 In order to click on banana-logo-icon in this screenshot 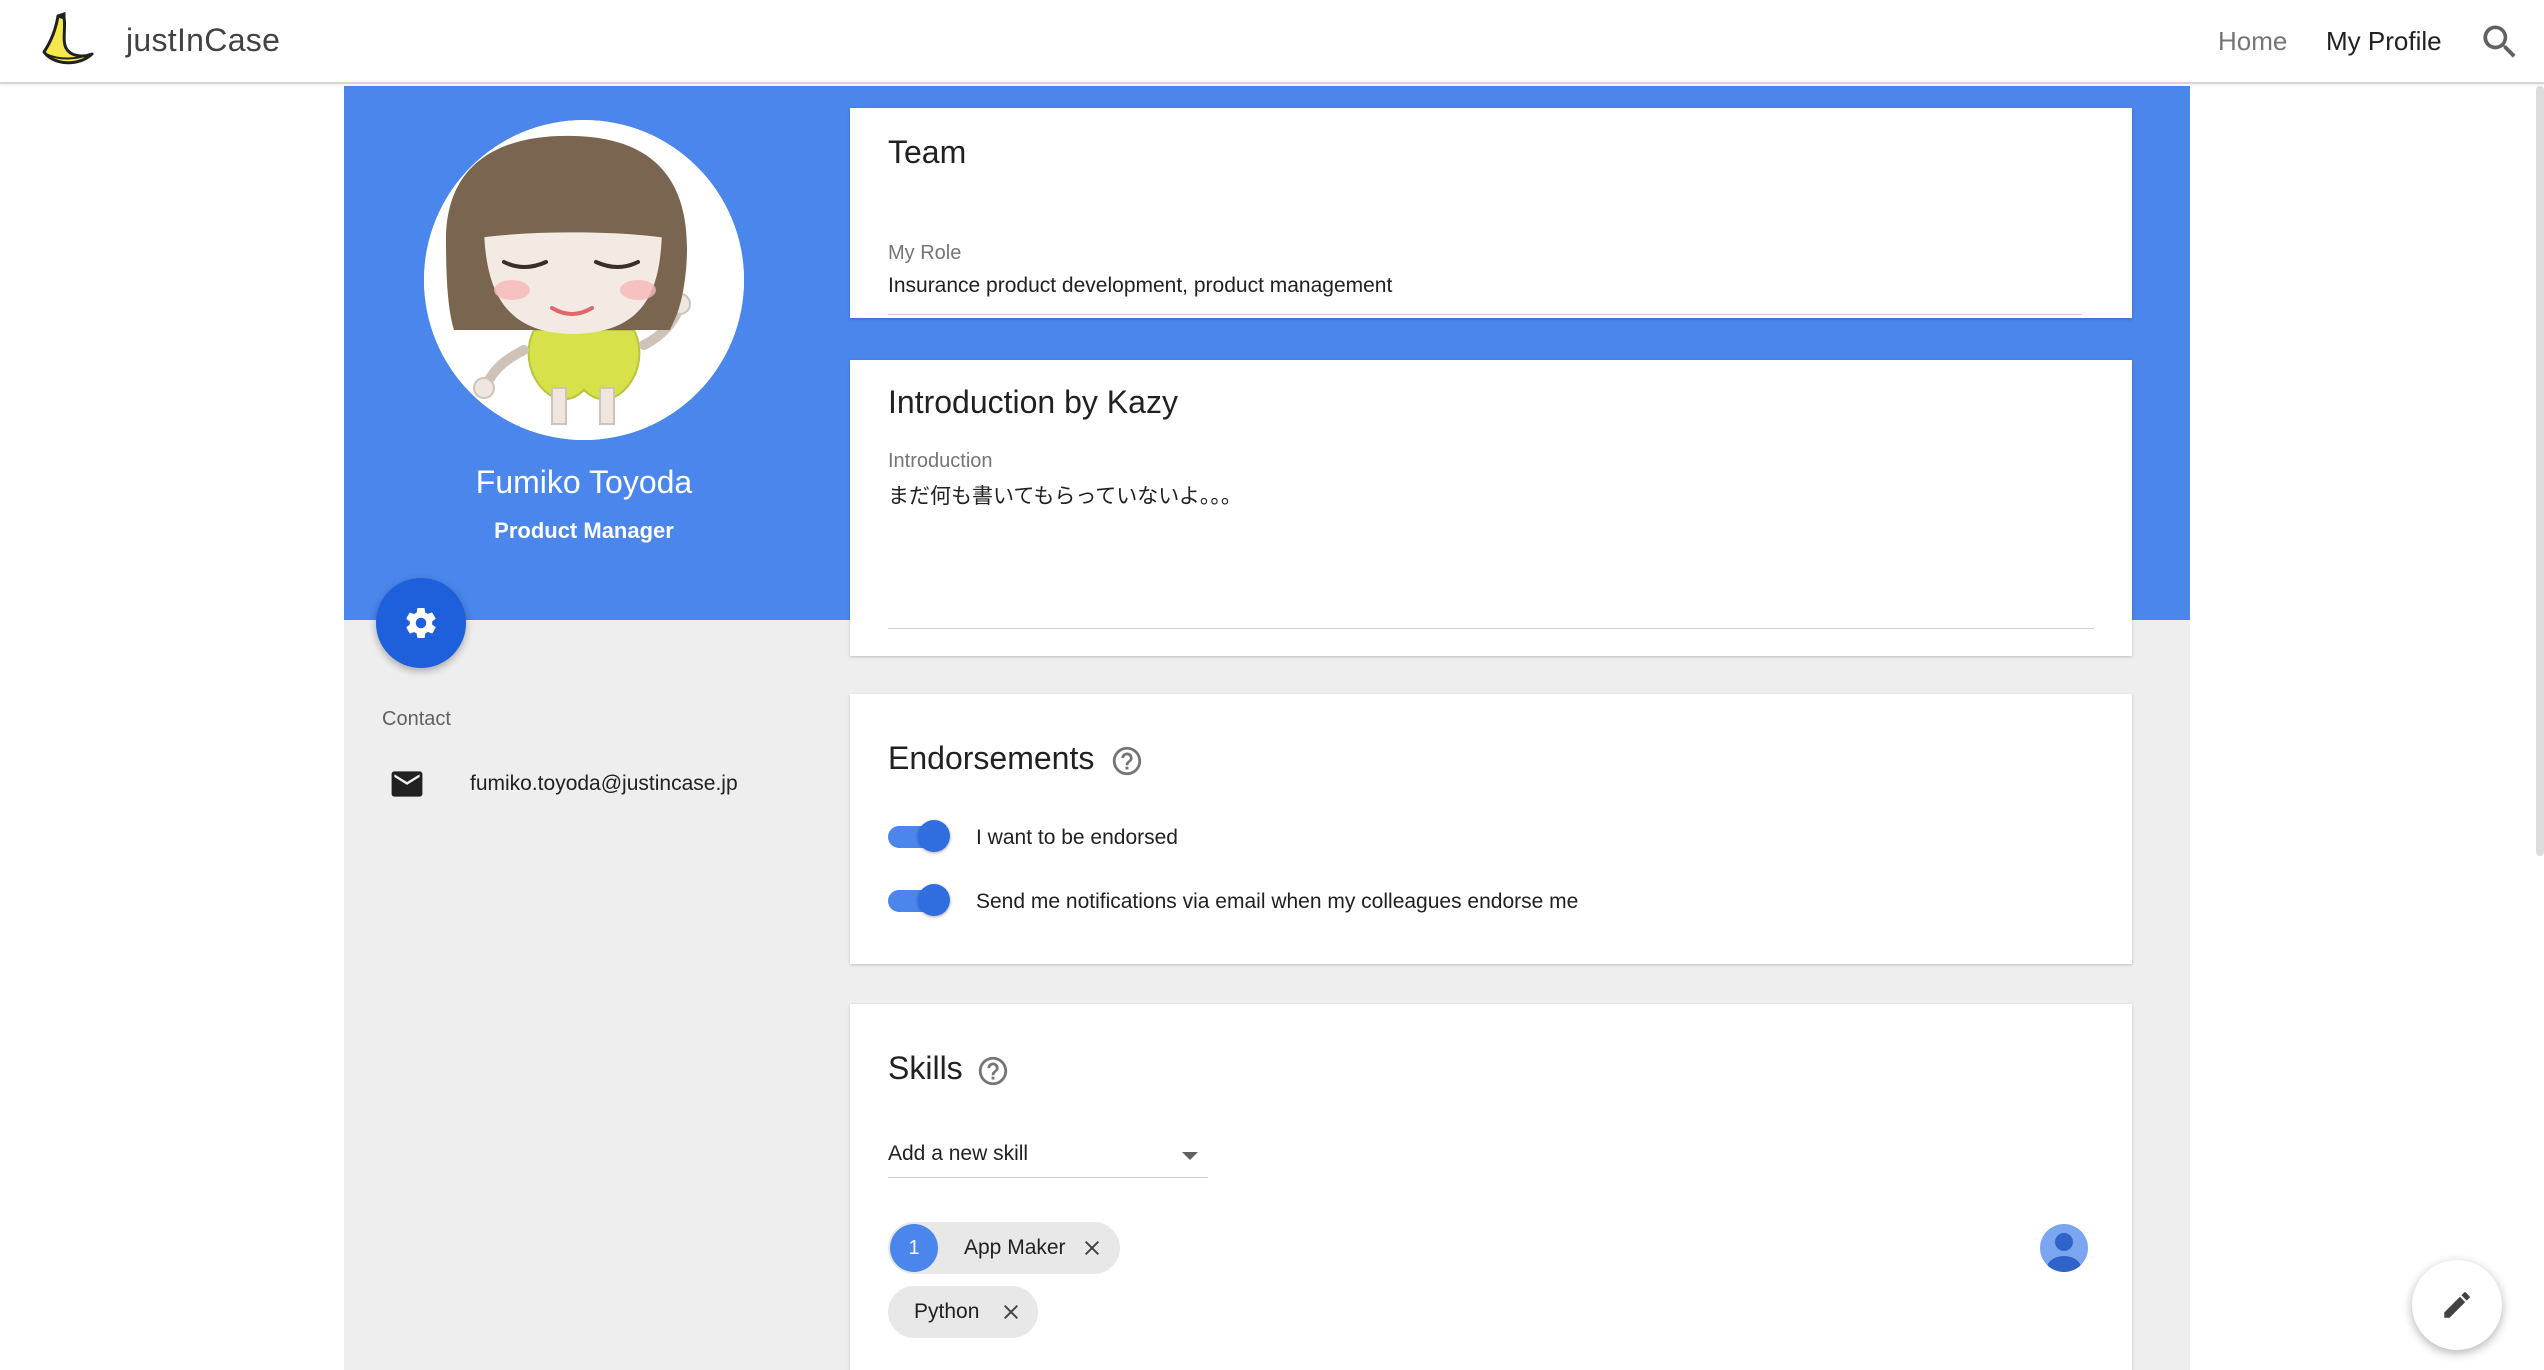, I will do `click(68, 40)`.